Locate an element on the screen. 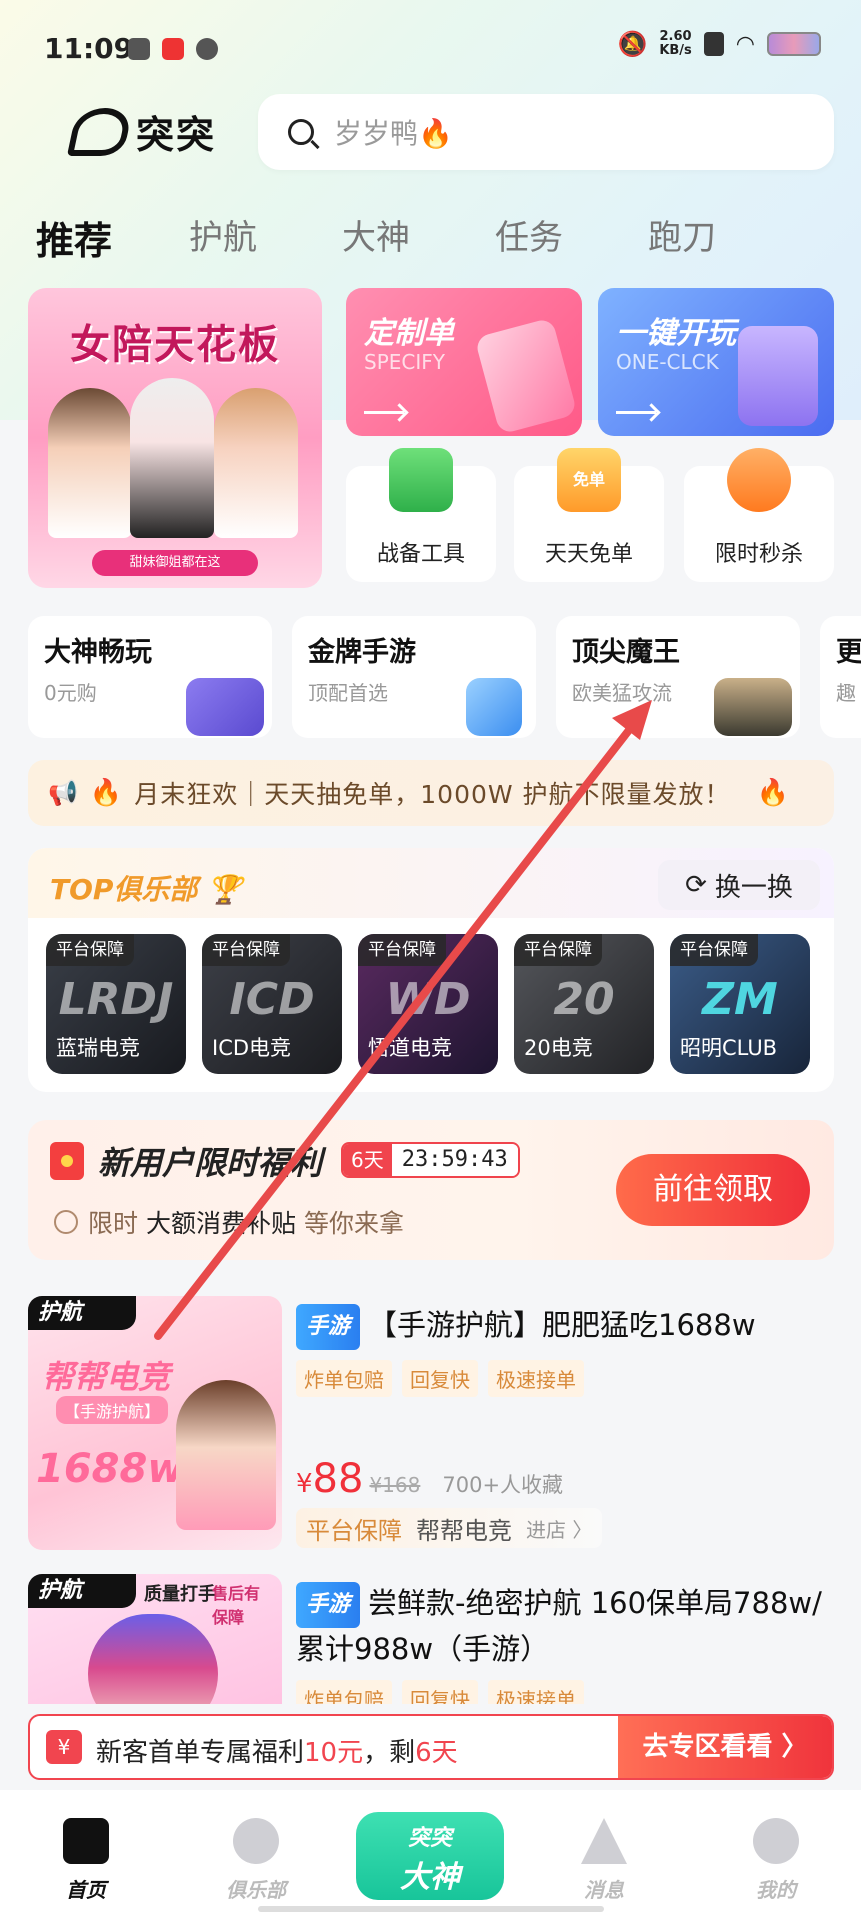 The height and width of the screenshot is (1920, 861). nav-home: 首页 is located at coordinates (86, 1860).